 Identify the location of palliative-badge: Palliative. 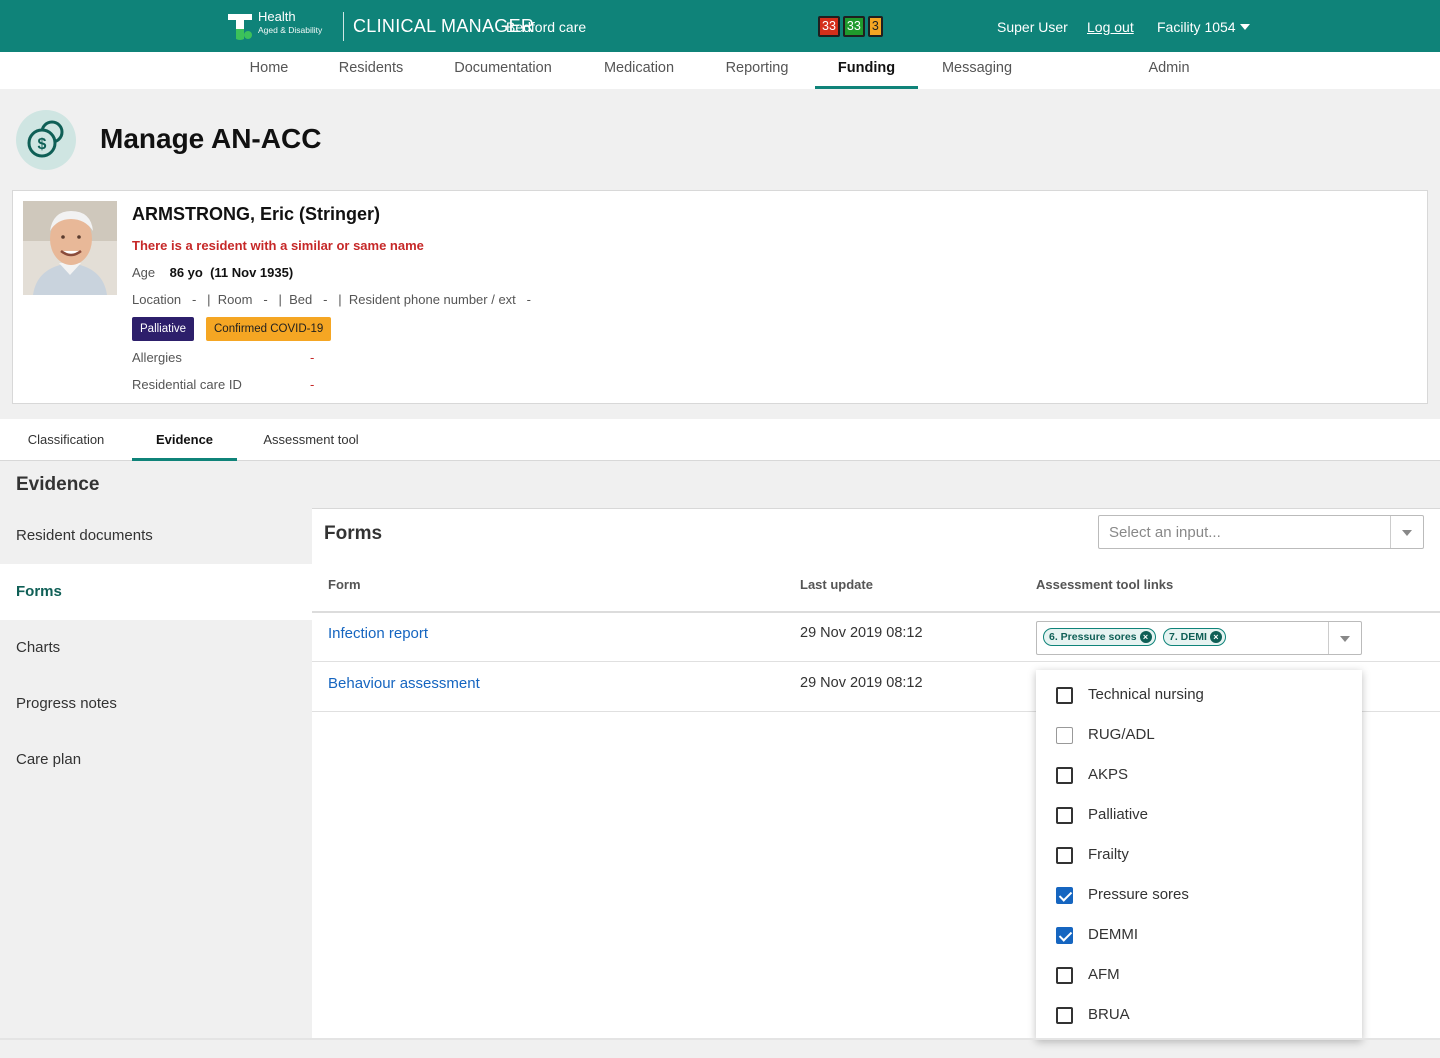
(163, 329).